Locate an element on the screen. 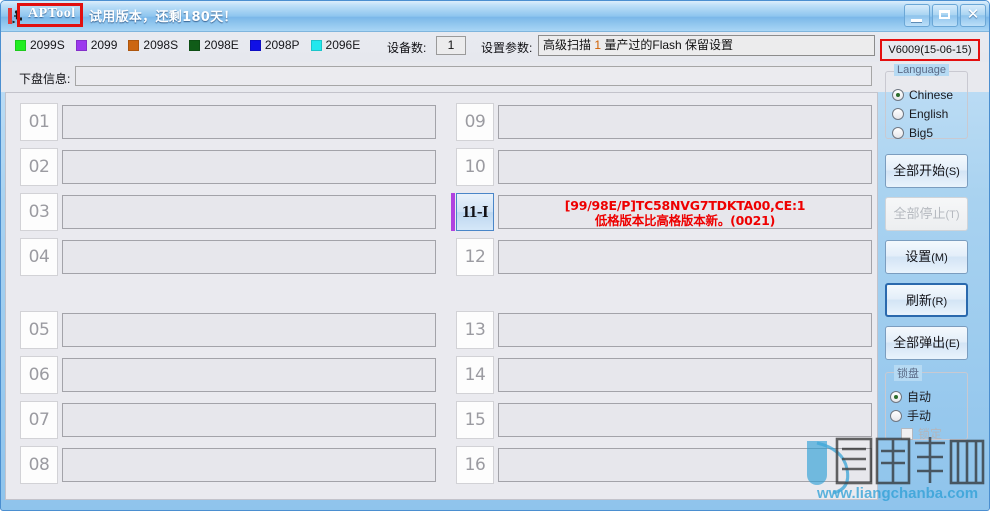  slot-row: 04 is located at coordinates (228, 257).